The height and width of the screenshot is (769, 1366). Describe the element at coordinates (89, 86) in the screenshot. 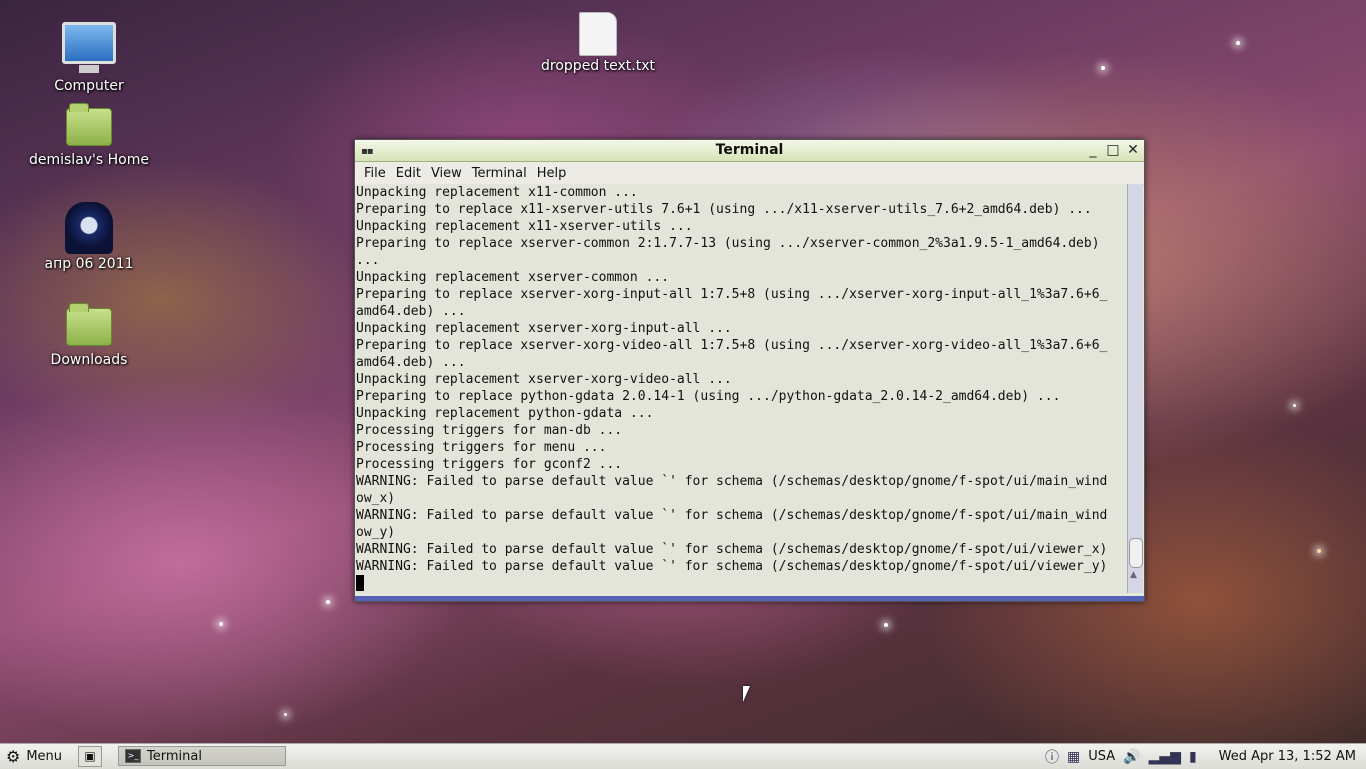

I see `desktop-icon-label: Computer` at that location.